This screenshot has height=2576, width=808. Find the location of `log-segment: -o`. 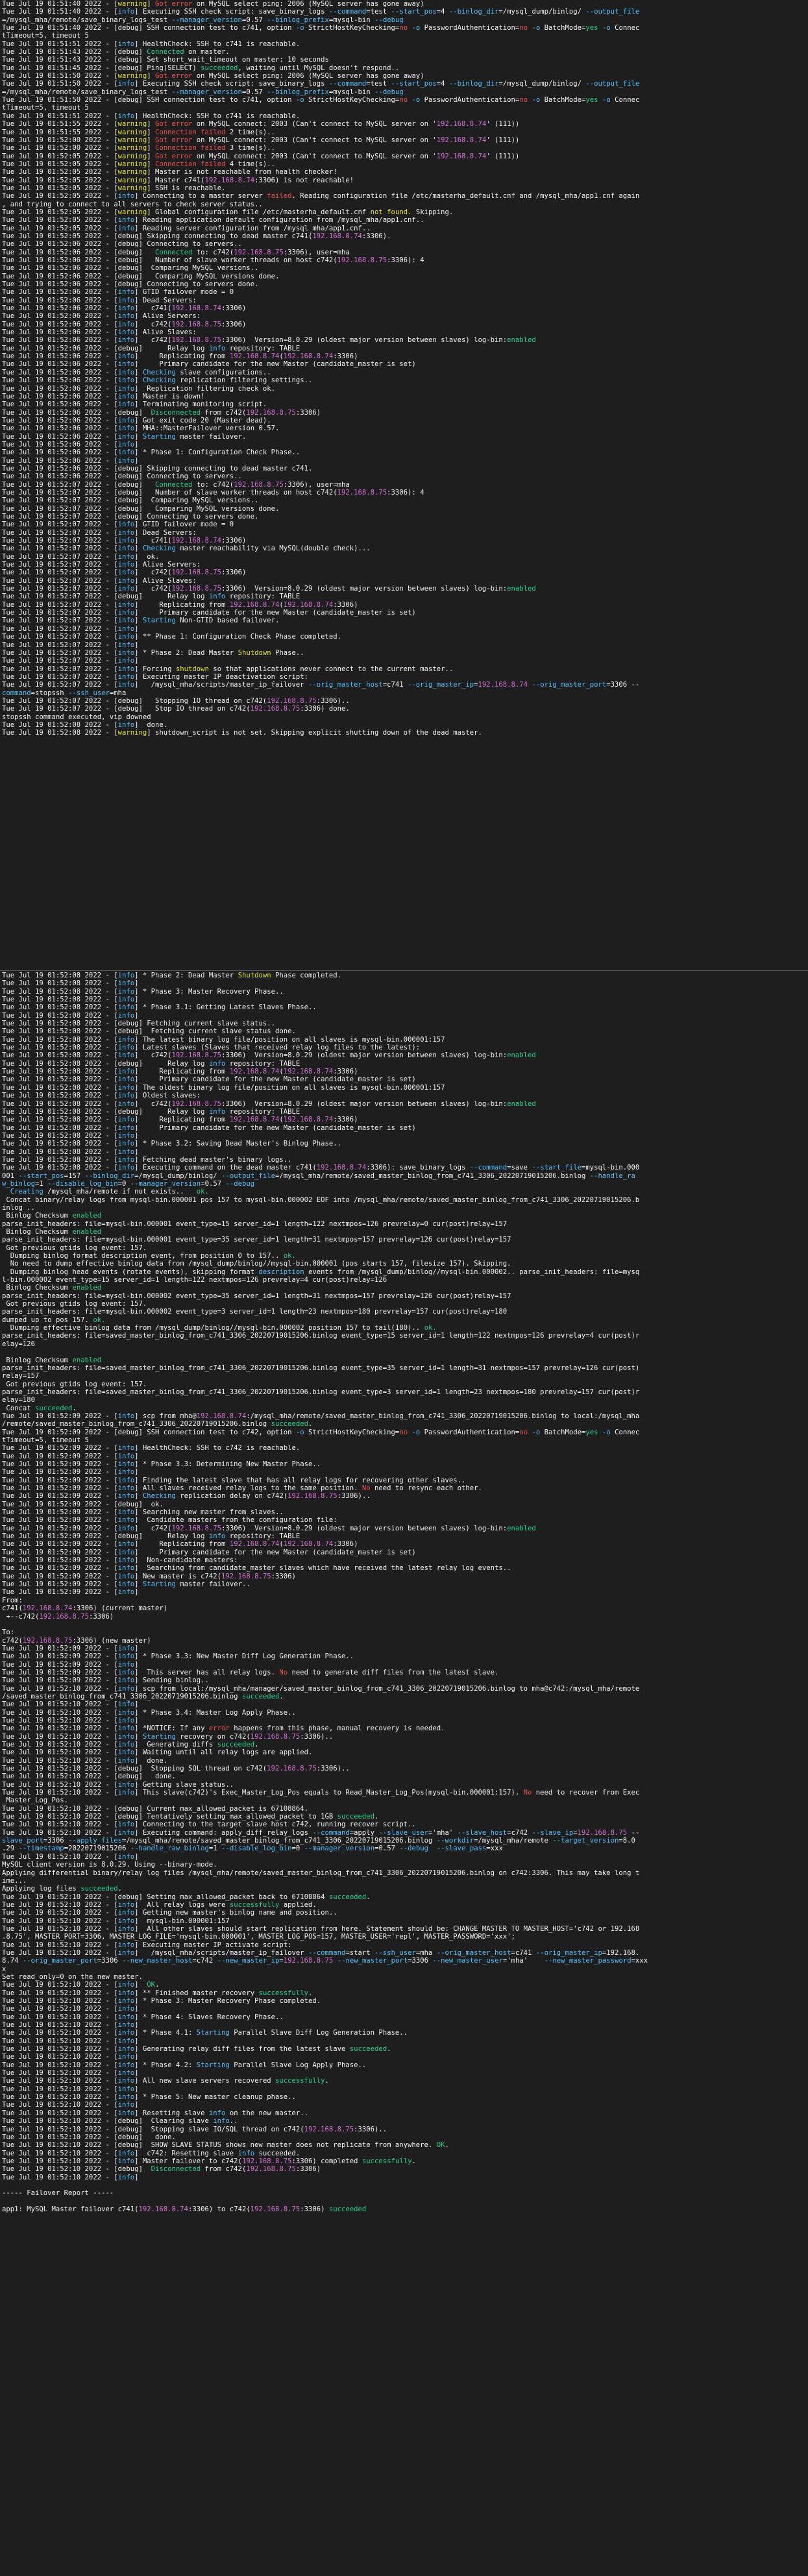

log-segment: -o is located at coordinates (606, 28).